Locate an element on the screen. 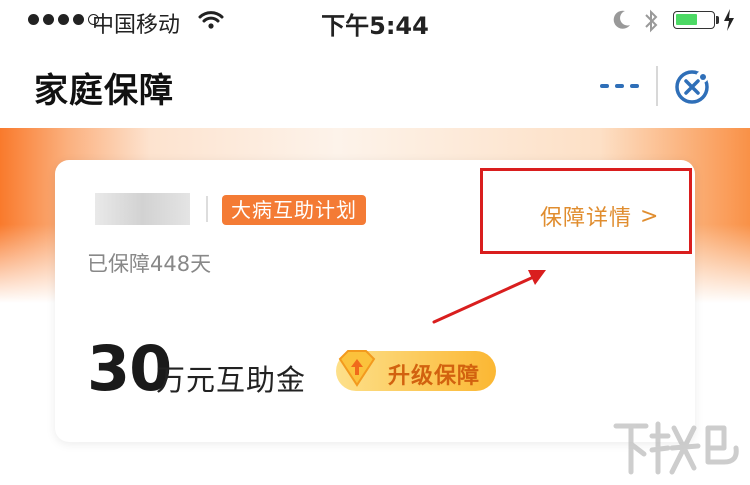 This screenshot has width=750, height=485. annotation-highlight-box is located at coordinates (586, 211).